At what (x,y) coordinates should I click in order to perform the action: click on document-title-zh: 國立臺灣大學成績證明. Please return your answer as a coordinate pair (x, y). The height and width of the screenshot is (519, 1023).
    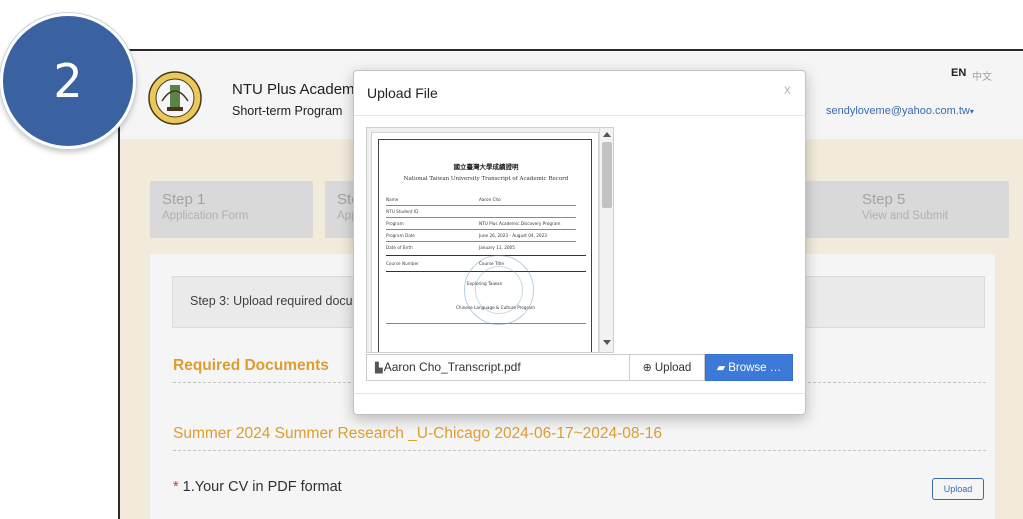
    Looking at the image, I should click on (486, 167).